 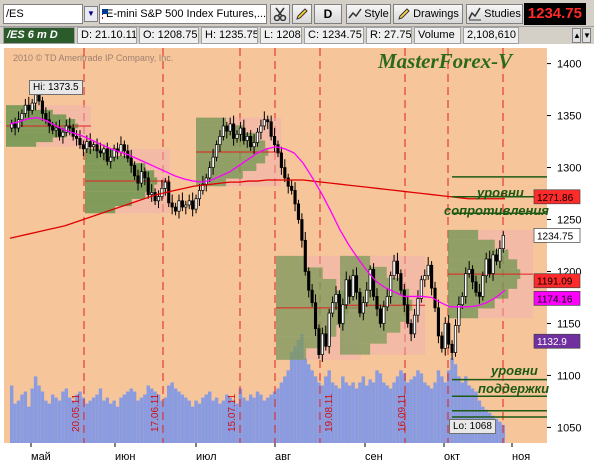 What do you see at coordinates (93, 58) in the screenshot?
I see `copyright-text: 2010 © TD Ameritrade IP Company, Inc.` at bounding box center [93, 58].